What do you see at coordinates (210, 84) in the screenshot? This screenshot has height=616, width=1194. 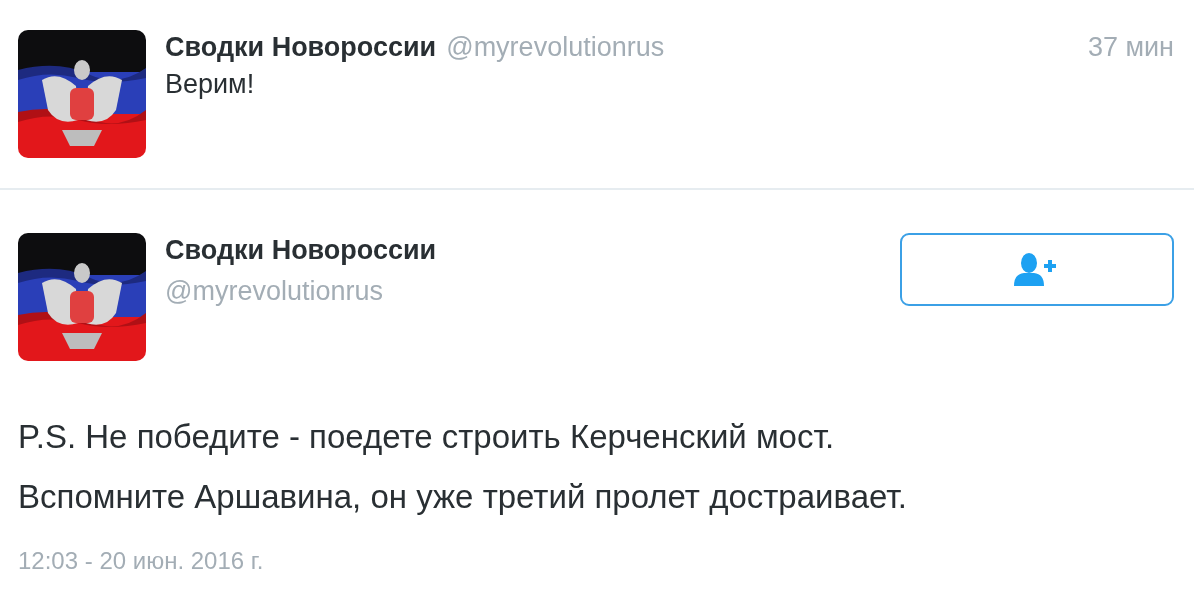 I see `tweet-text: Верим!` at bounding box center [210, 84].